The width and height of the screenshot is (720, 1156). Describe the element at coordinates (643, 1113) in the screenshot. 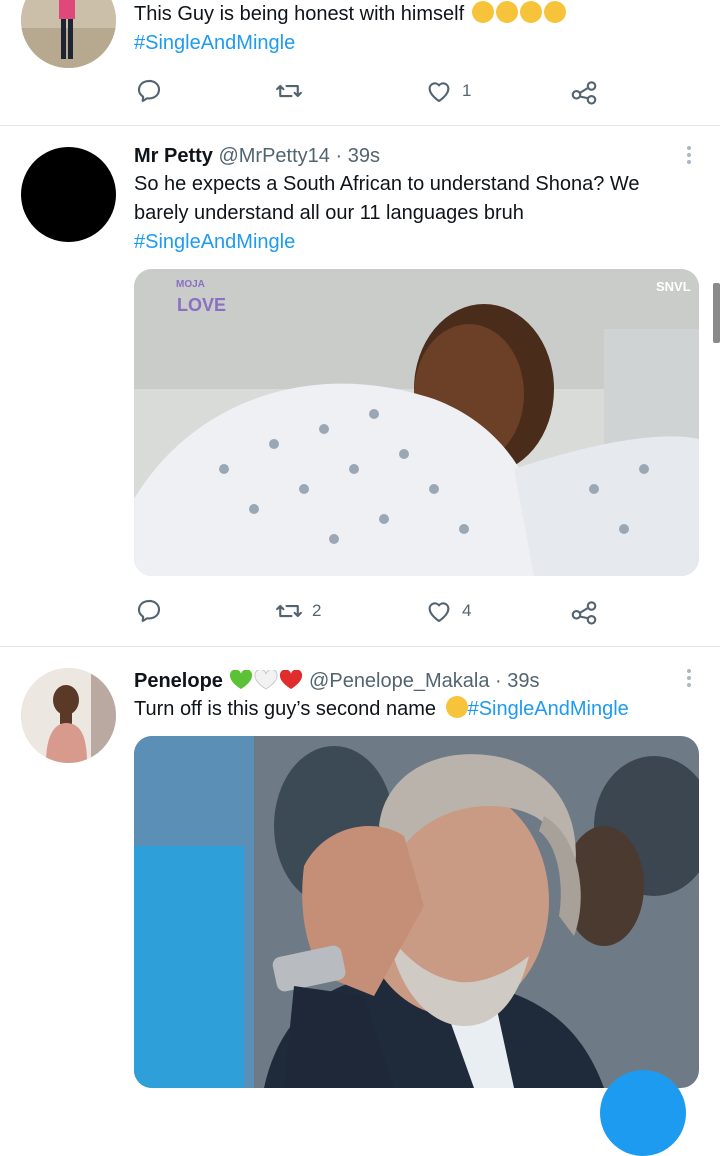

I see `compose-tweet-button` at that location.